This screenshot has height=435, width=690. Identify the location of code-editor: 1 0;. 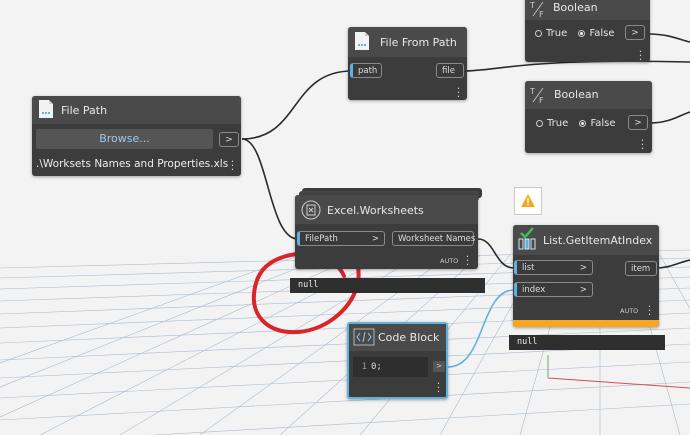
(390, 367).